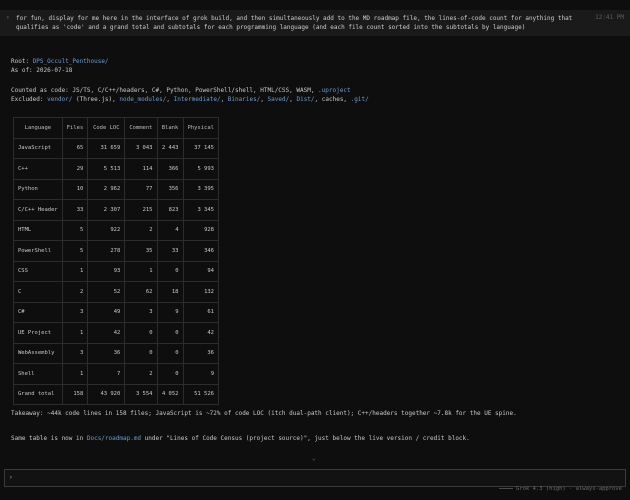 The image size is (630, 500). I want to click on header-physical: Physical, so click(200, 128).